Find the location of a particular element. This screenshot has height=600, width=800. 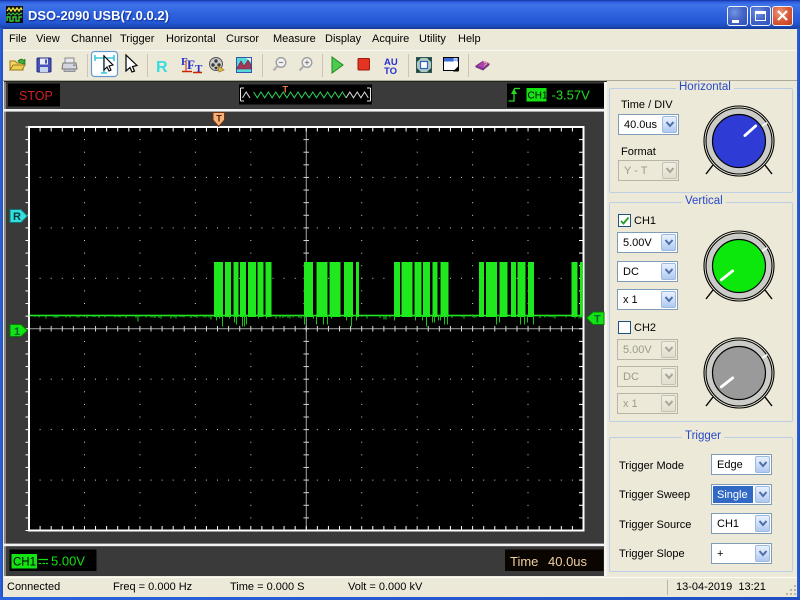

svg-text: 40.0us is located at coordinates (568, 561).